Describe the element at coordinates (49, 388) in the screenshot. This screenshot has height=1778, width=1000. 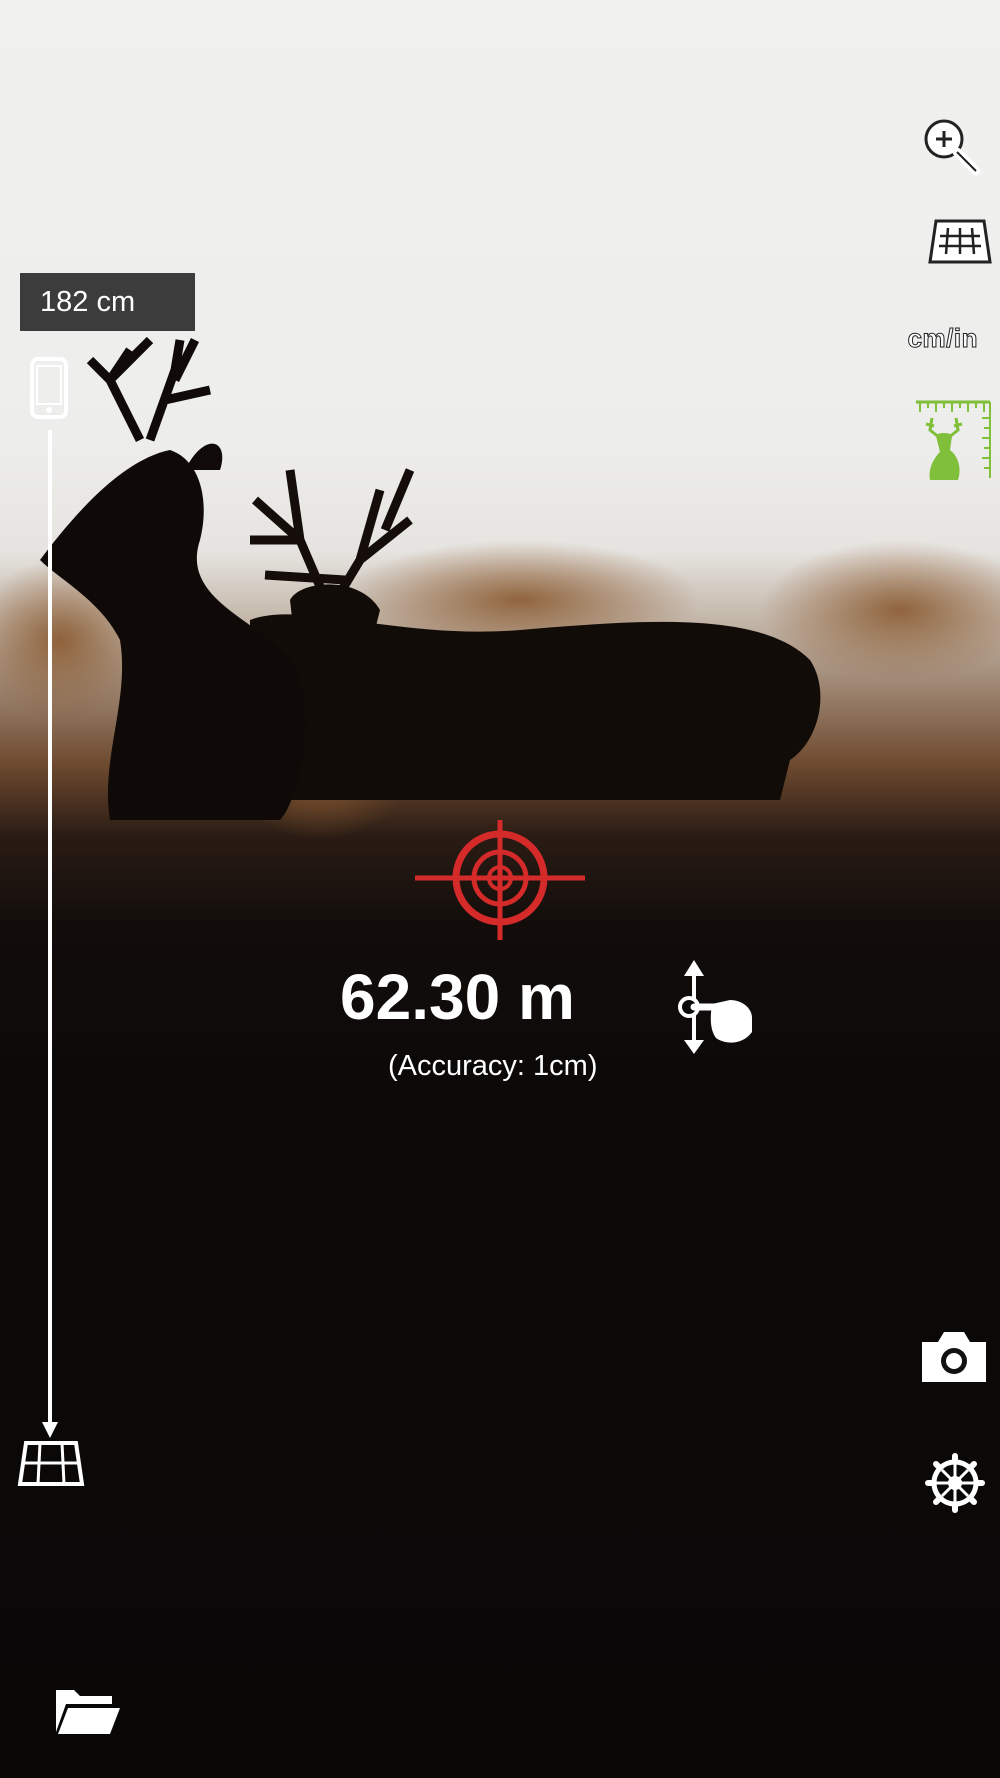
I see `phone-icon` at that location.